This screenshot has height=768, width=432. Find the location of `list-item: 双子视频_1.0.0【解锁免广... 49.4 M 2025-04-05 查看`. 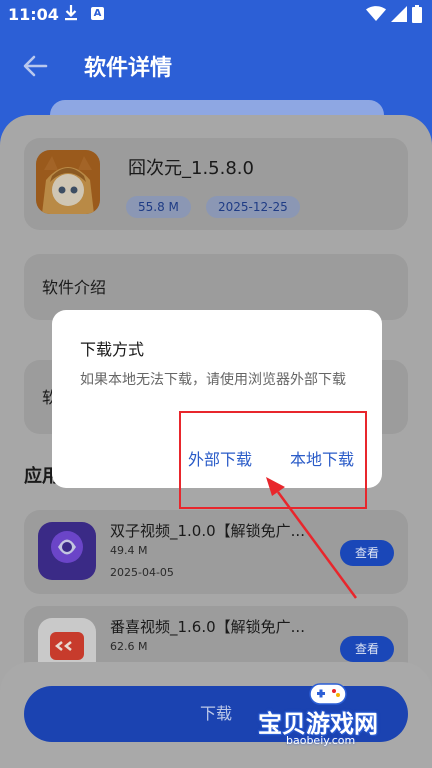

list-item: 双子视频_1.0.0【解锁免广... 49.4 M 2025-04-05 查看 is located at coordinates (216, 552).